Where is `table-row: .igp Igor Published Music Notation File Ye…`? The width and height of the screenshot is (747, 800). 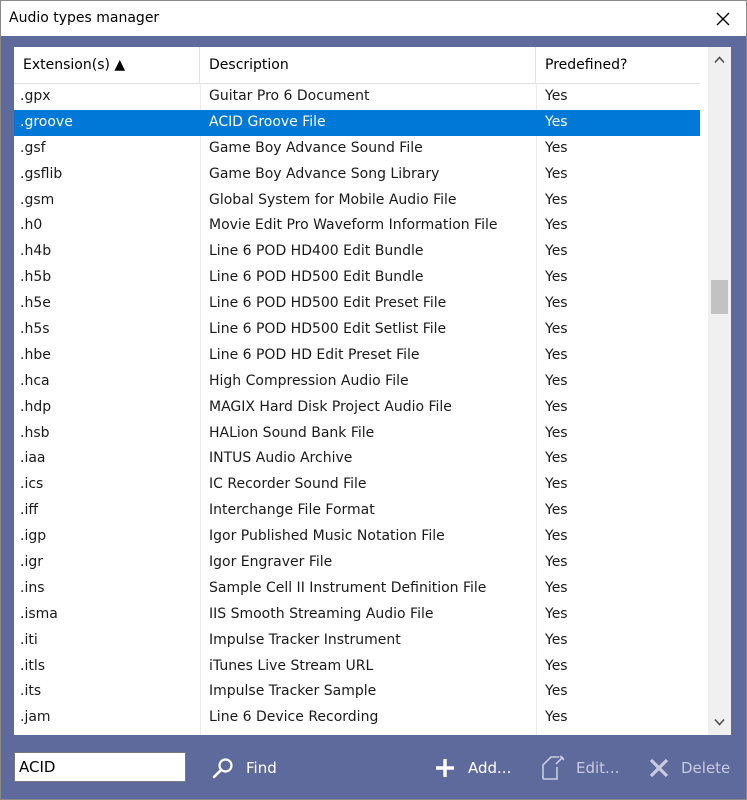 table-row: .igp Igor Published Music Notation File Ye… is located at coordinates (357, 537).